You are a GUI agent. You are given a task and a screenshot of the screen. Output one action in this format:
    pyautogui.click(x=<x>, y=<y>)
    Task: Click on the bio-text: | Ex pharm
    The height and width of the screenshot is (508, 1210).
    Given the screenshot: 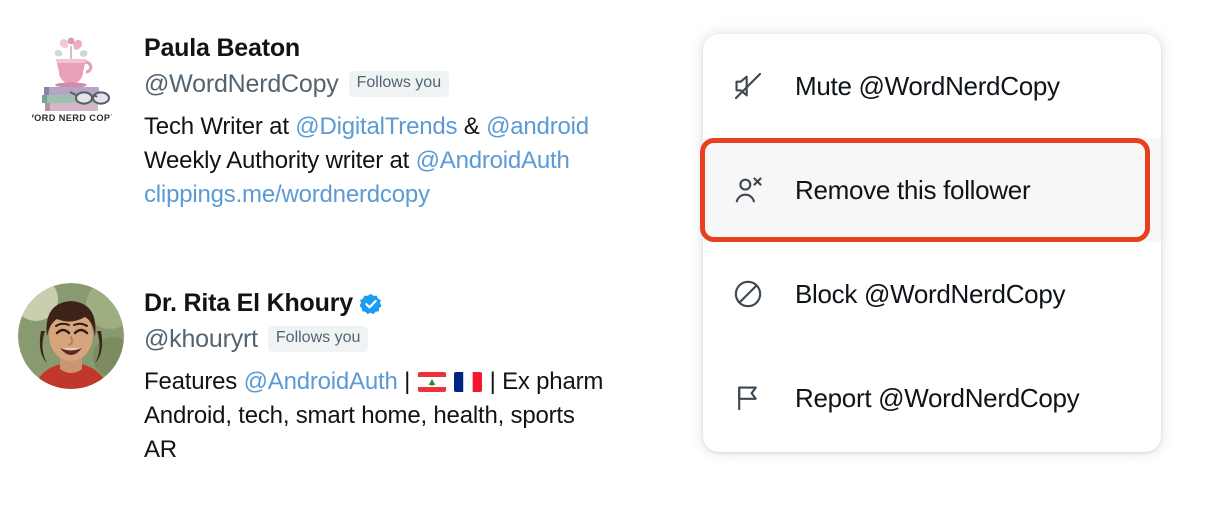 What is the action you would take?
    pyautogui.click(x=543, y=381)
    